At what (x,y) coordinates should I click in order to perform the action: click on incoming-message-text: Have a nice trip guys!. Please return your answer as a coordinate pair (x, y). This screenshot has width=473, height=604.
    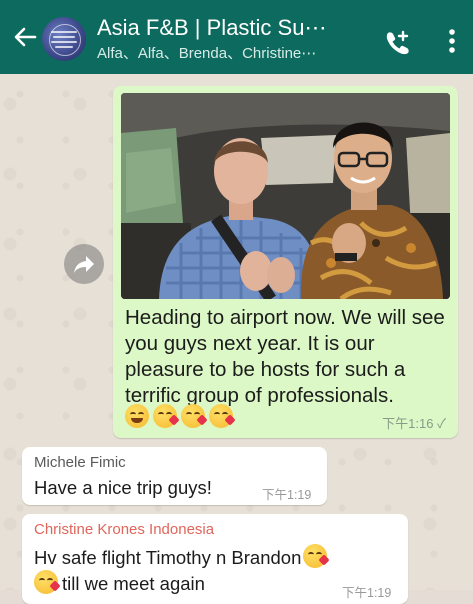
    Looking at the image, I should click on (123, 487).